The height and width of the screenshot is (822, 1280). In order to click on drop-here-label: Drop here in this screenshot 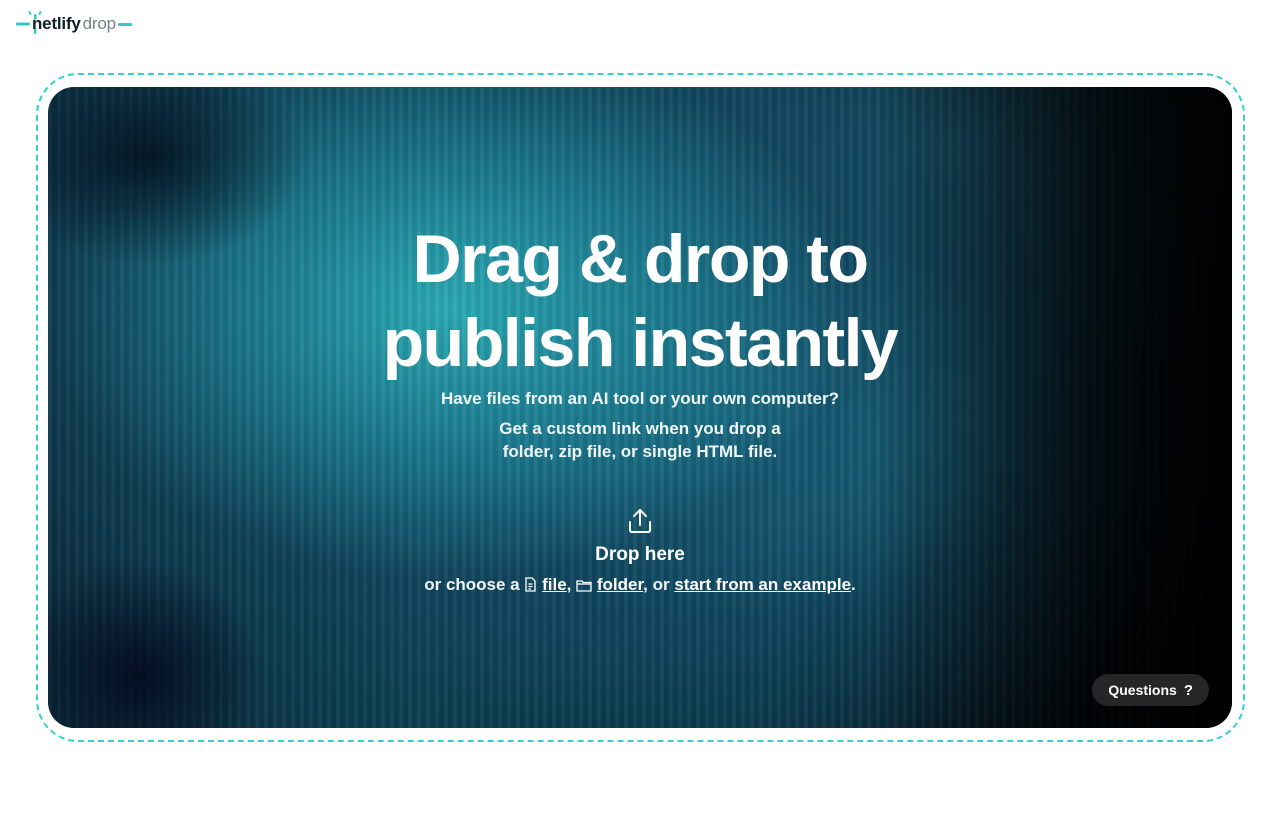, I will do `click(640, 554)`.